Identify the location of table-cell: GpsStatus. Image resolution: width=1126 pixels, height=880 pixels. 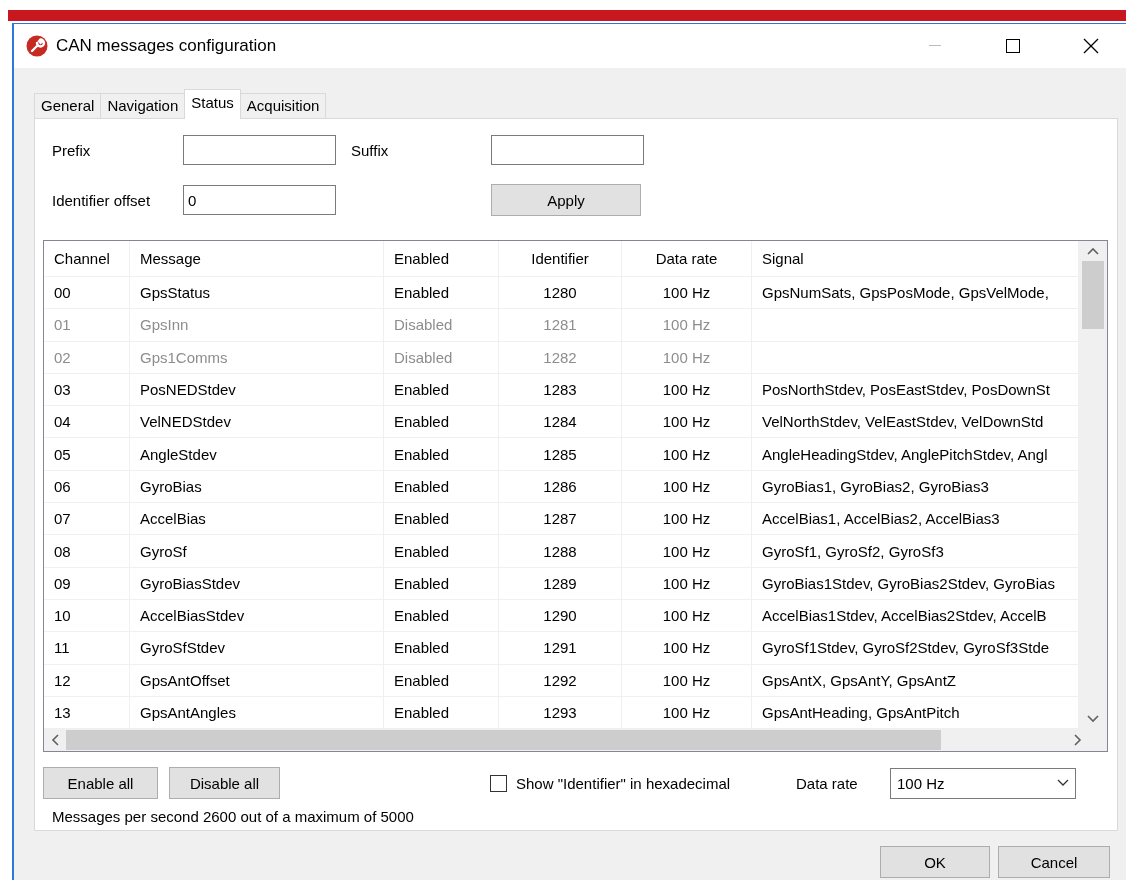
(257, 293).